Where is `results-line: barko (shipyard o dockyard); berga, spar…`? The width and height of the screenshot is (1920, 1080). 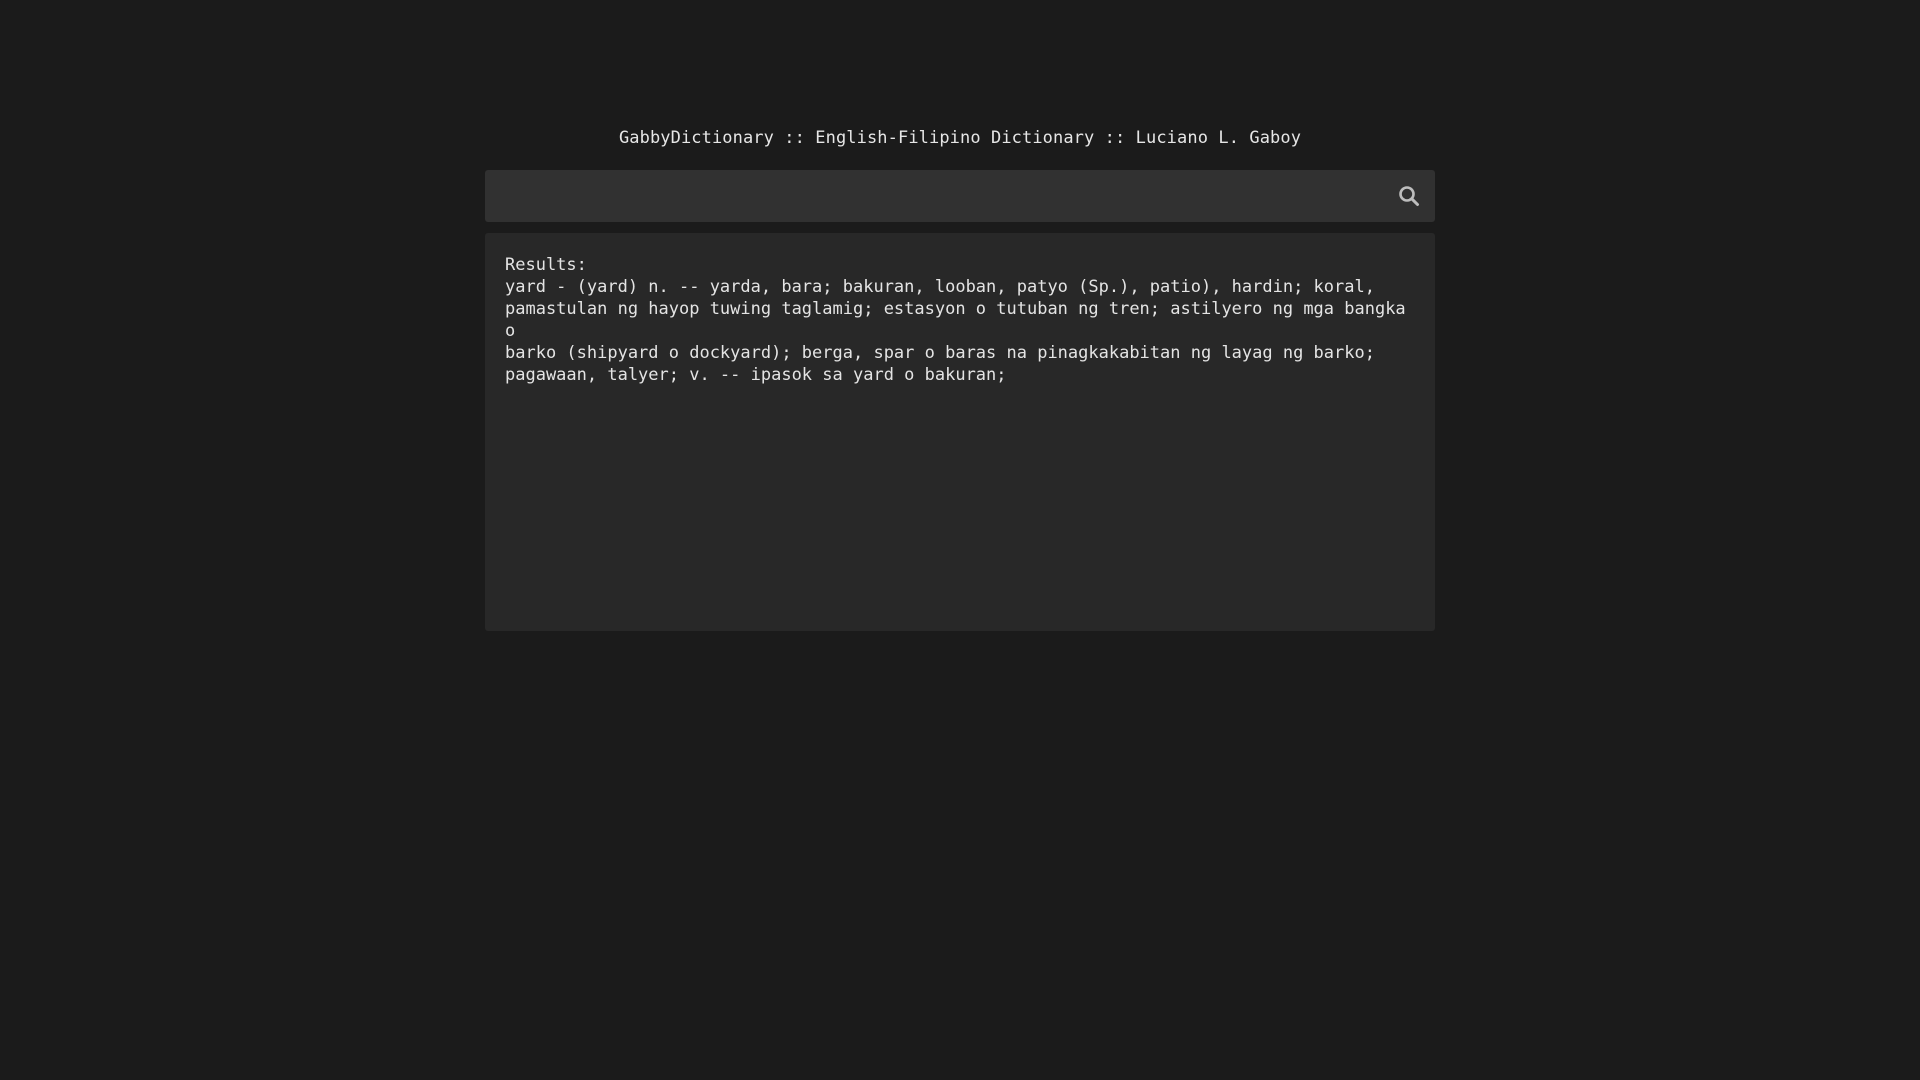
results-line: barko (shipyard o dockyard); berga, spar… is located at coordinates (940, 353).